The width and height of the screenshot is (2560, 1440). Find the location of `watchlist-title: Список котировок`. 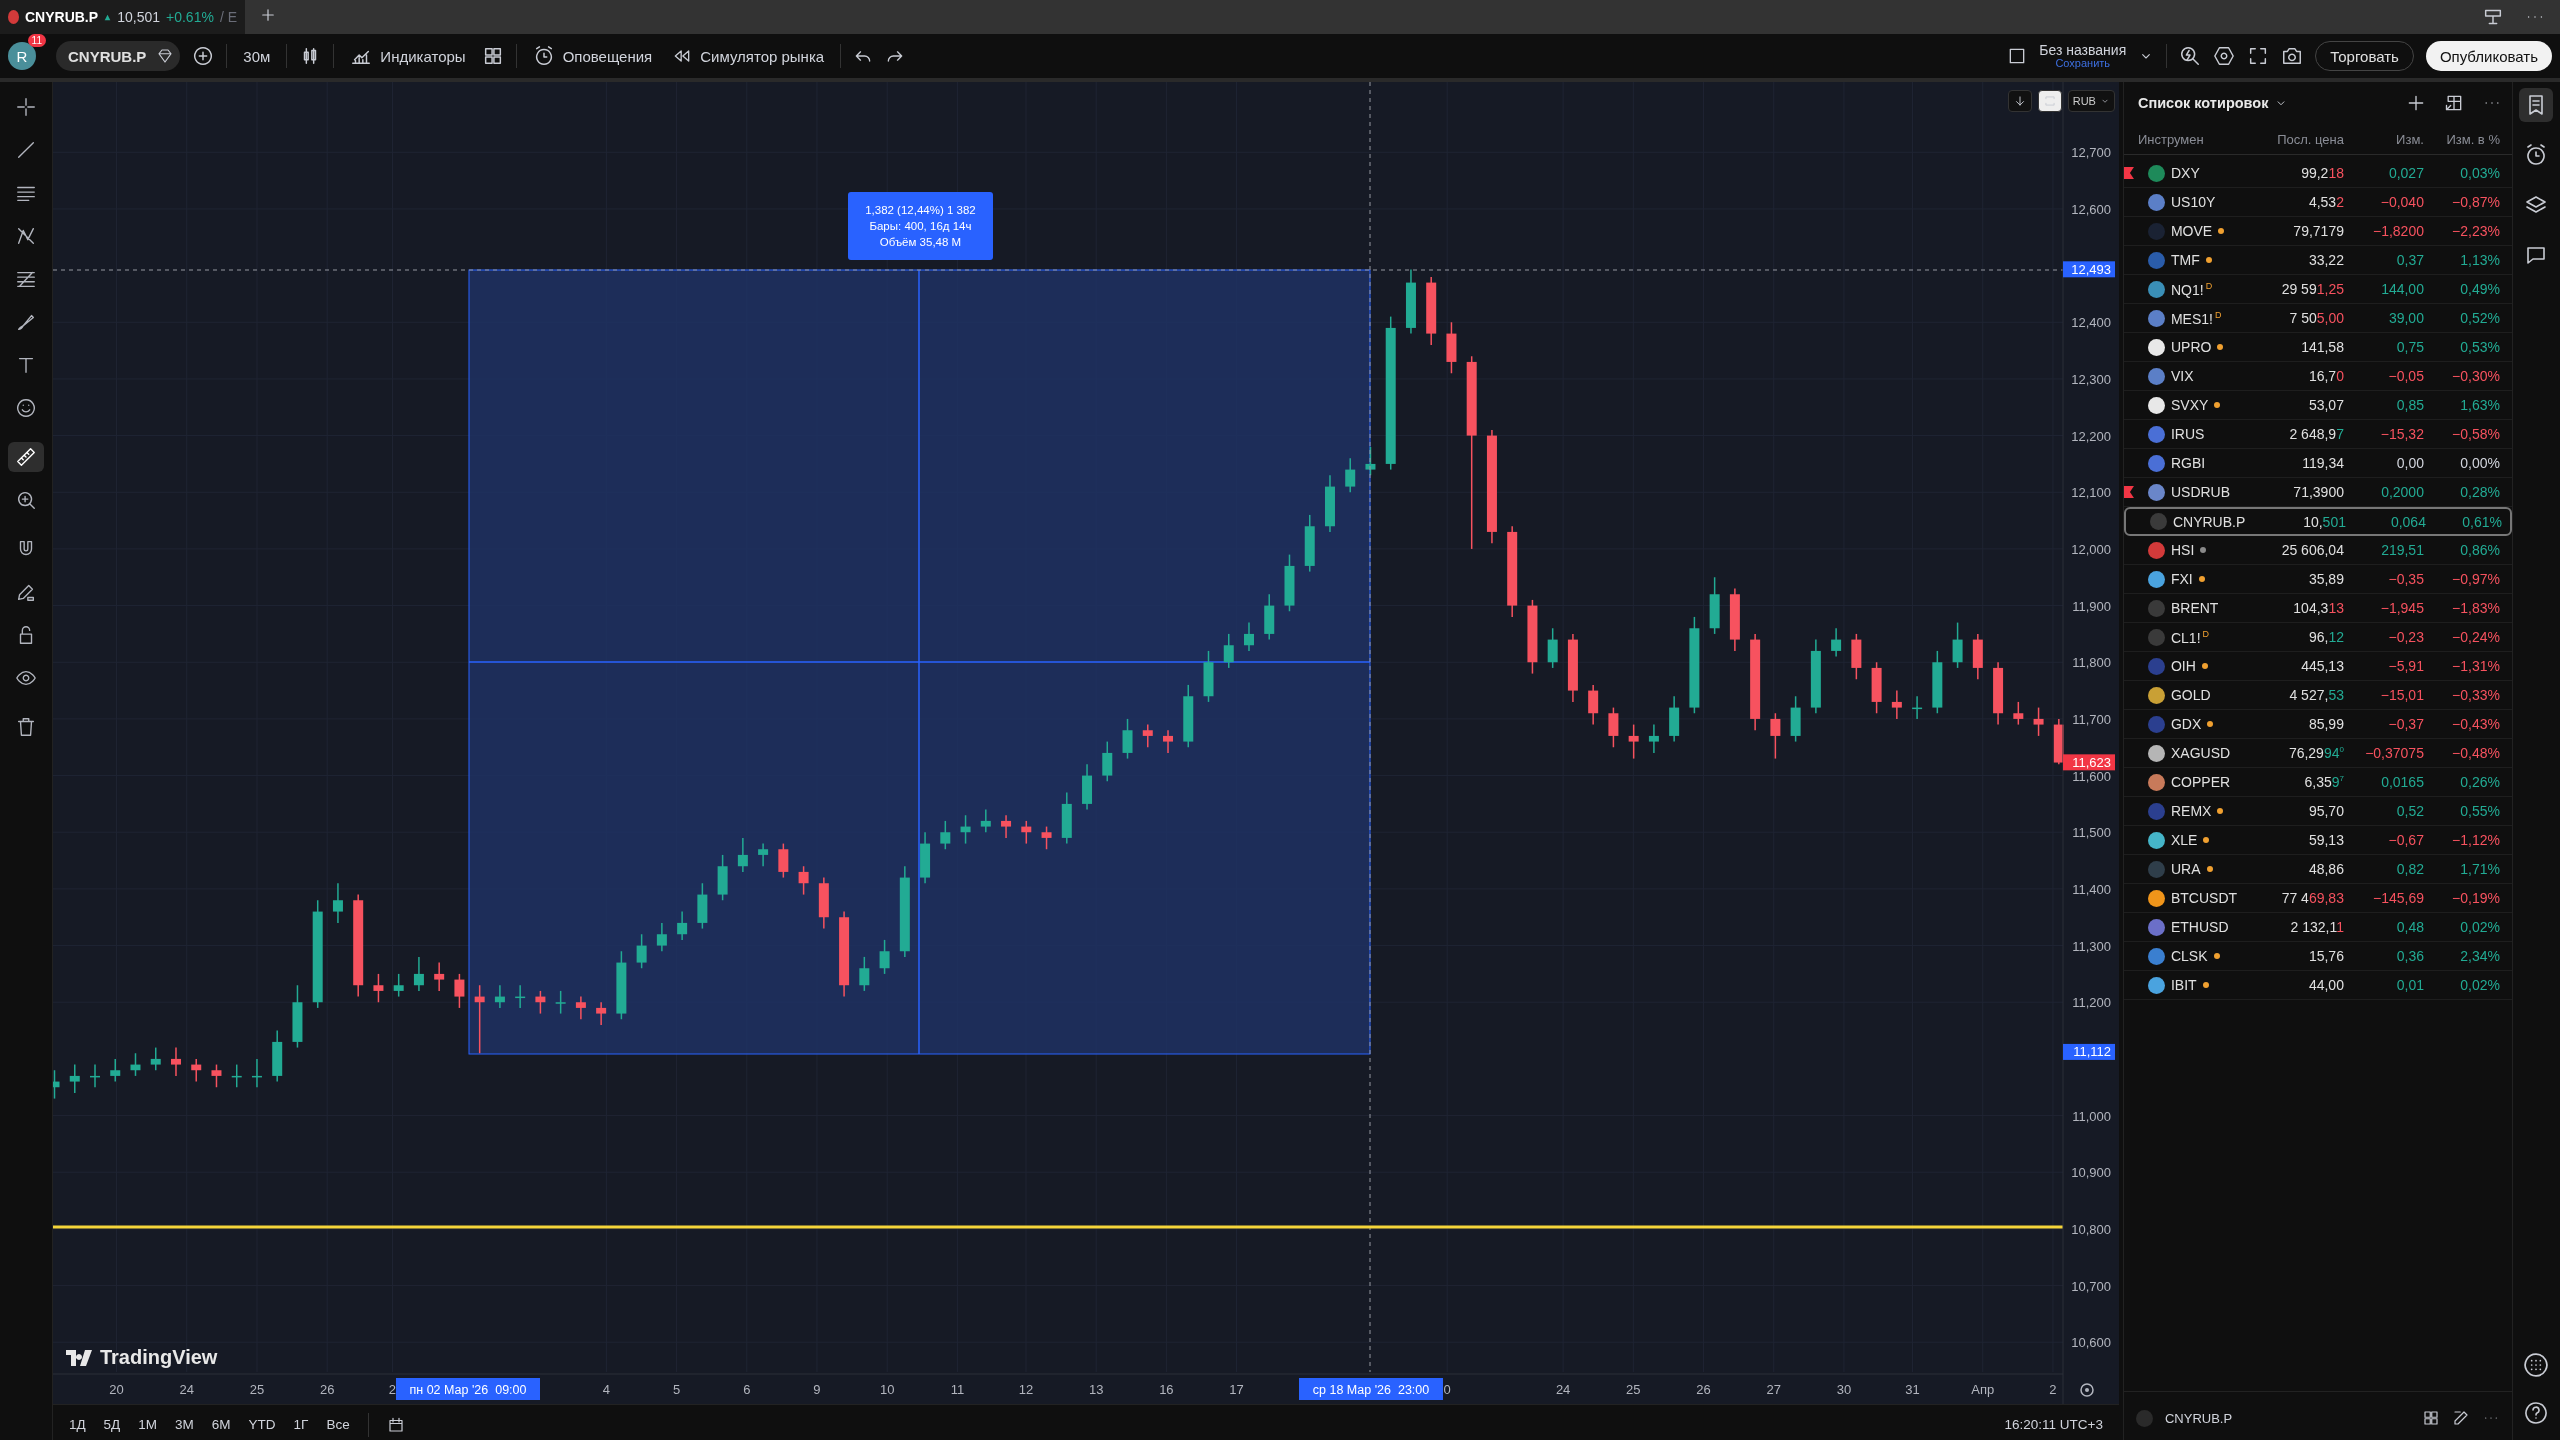

watchlist-title: Список котировок is located at coordinates (2213, 103).